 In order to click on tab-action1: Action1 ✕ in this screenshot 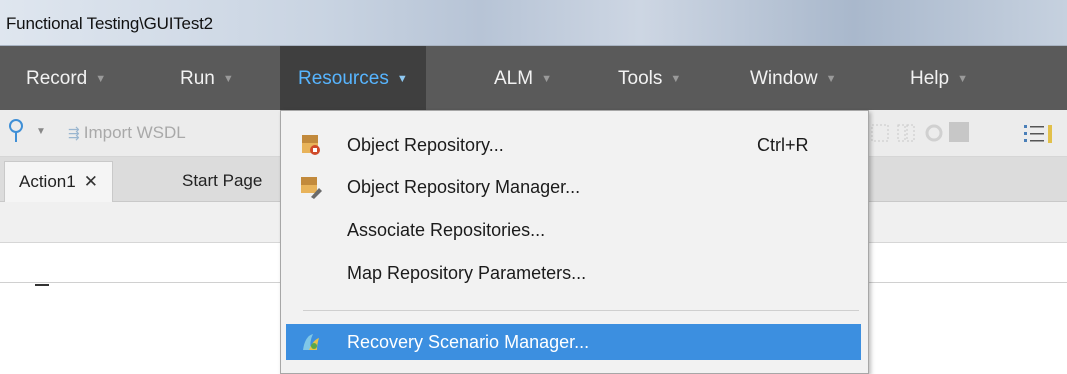, I will do `click(58, 181)`.